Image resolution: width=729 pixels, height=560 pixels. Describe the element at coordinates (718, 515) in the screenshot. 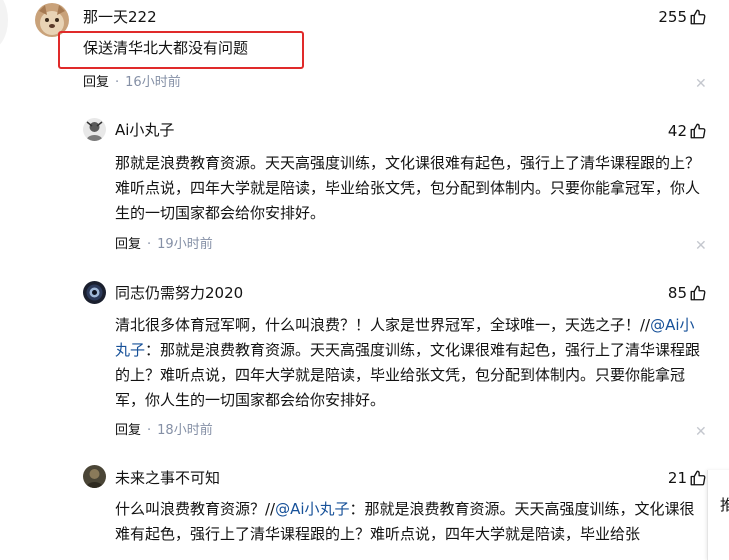

I see `side-panel-edge: 推` at that location.